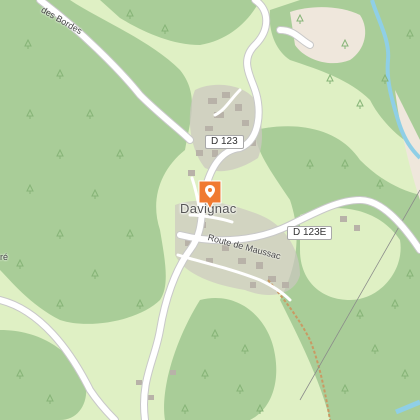 The width and height of the screenshot is (420, 420). What do you see at coordinates (310, 233) in the screenshot?
I see `route-shield-d123e: D 123E` at bounding box center [310, 233].